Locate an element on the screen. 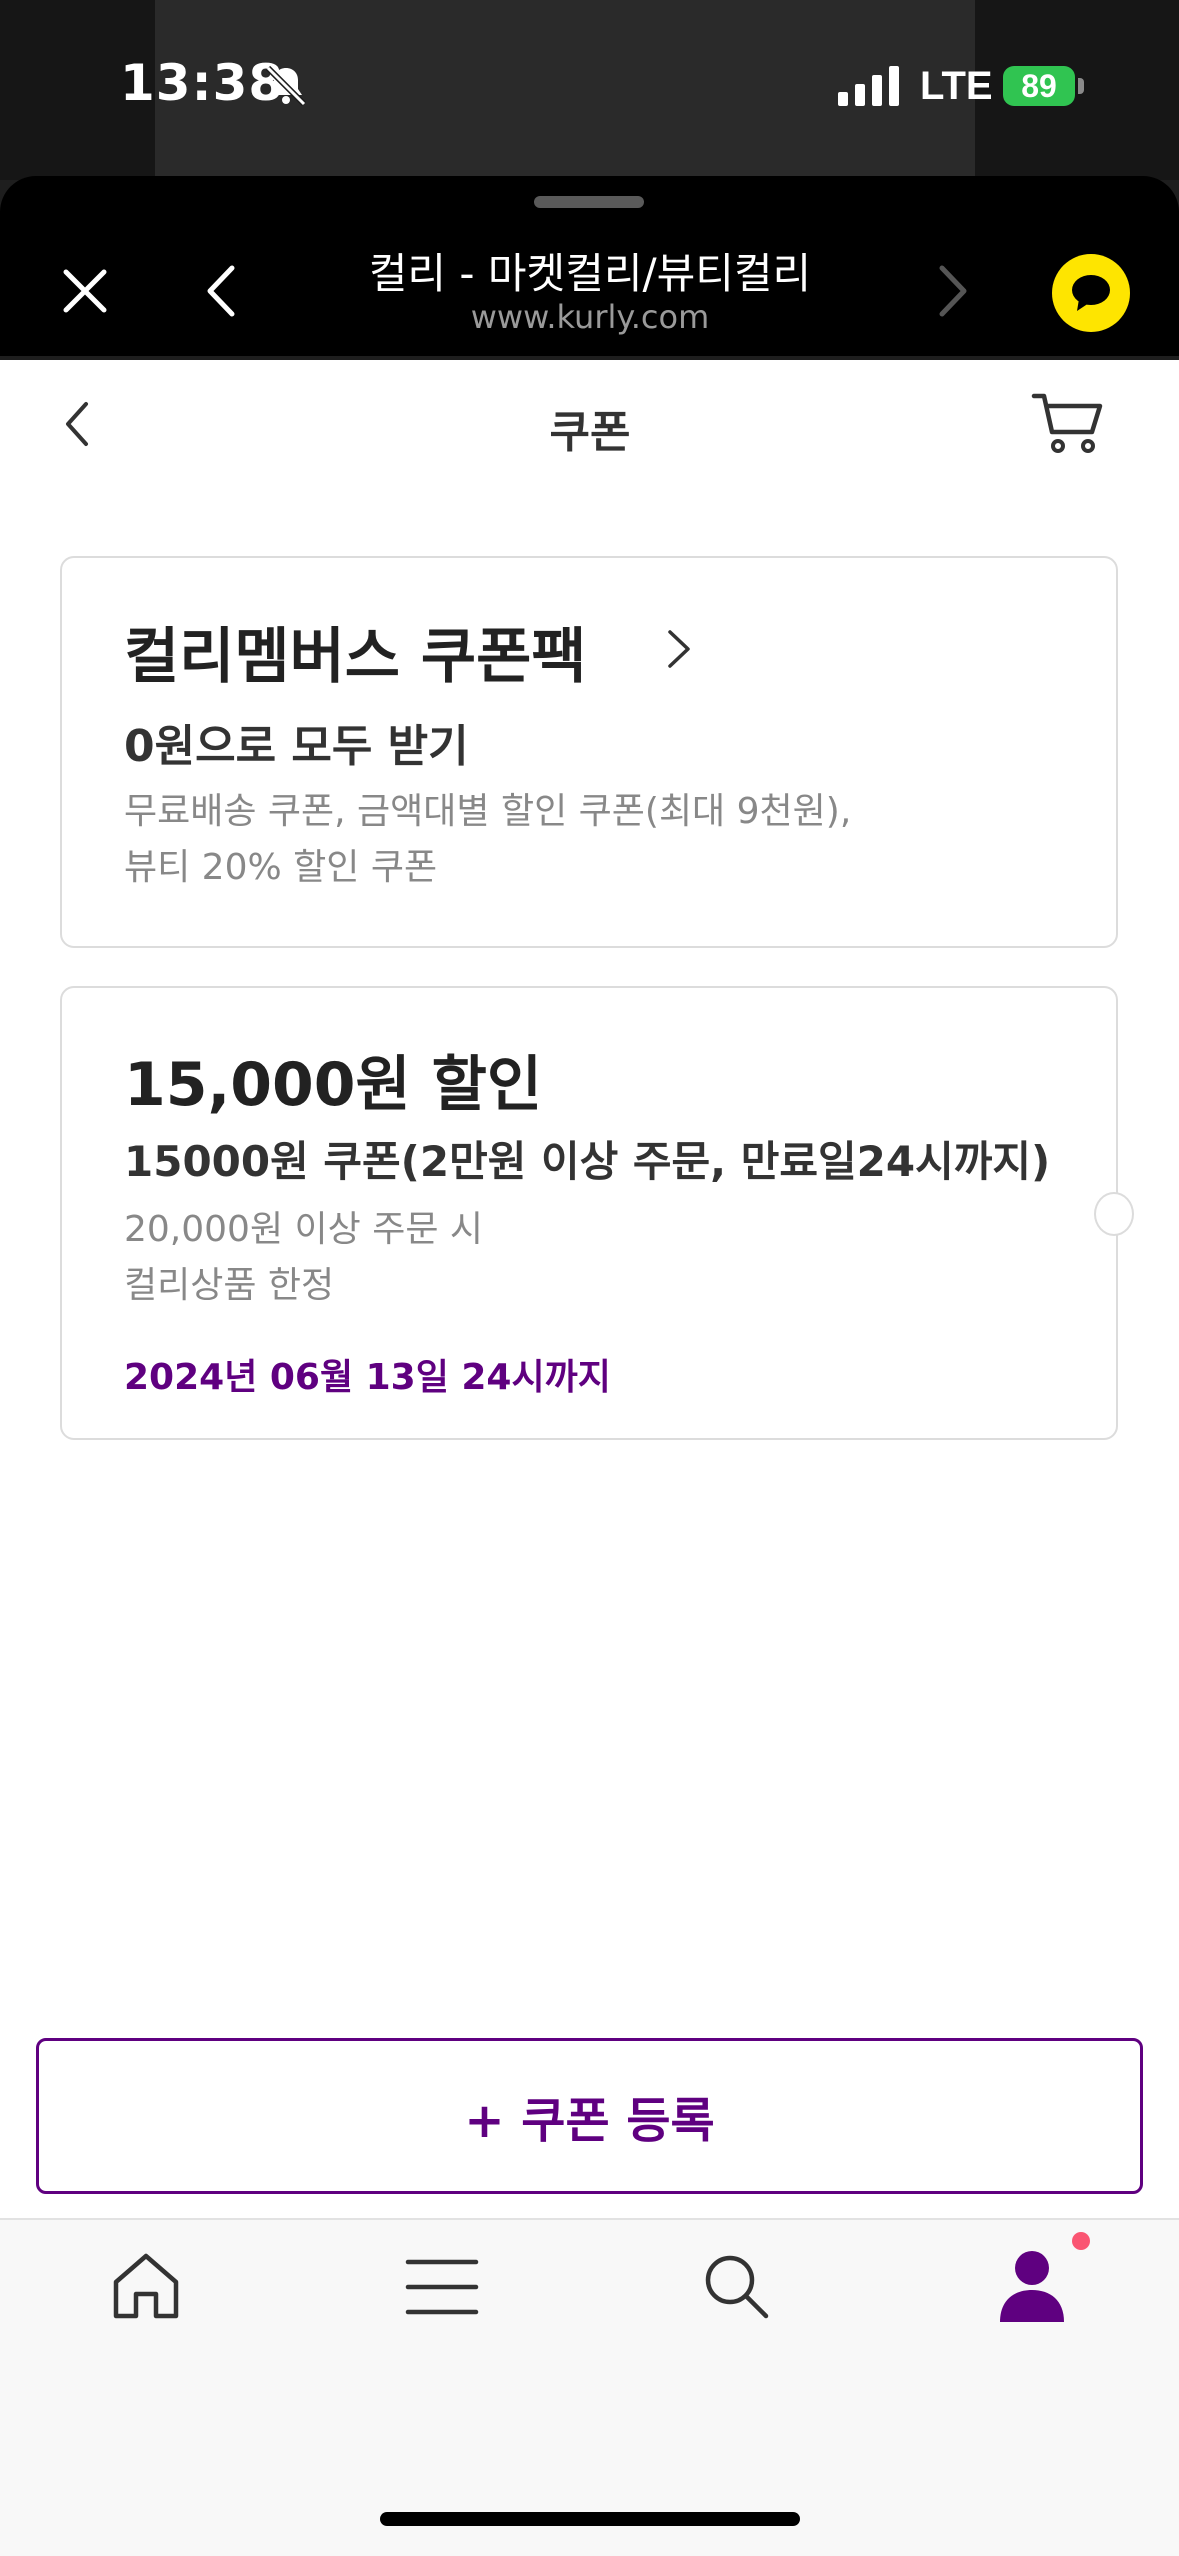 This screenshot has height=2556, width=1179. pack-title: 컬리멤버스 쿠폰팩 is located at coordinates (355, 657).